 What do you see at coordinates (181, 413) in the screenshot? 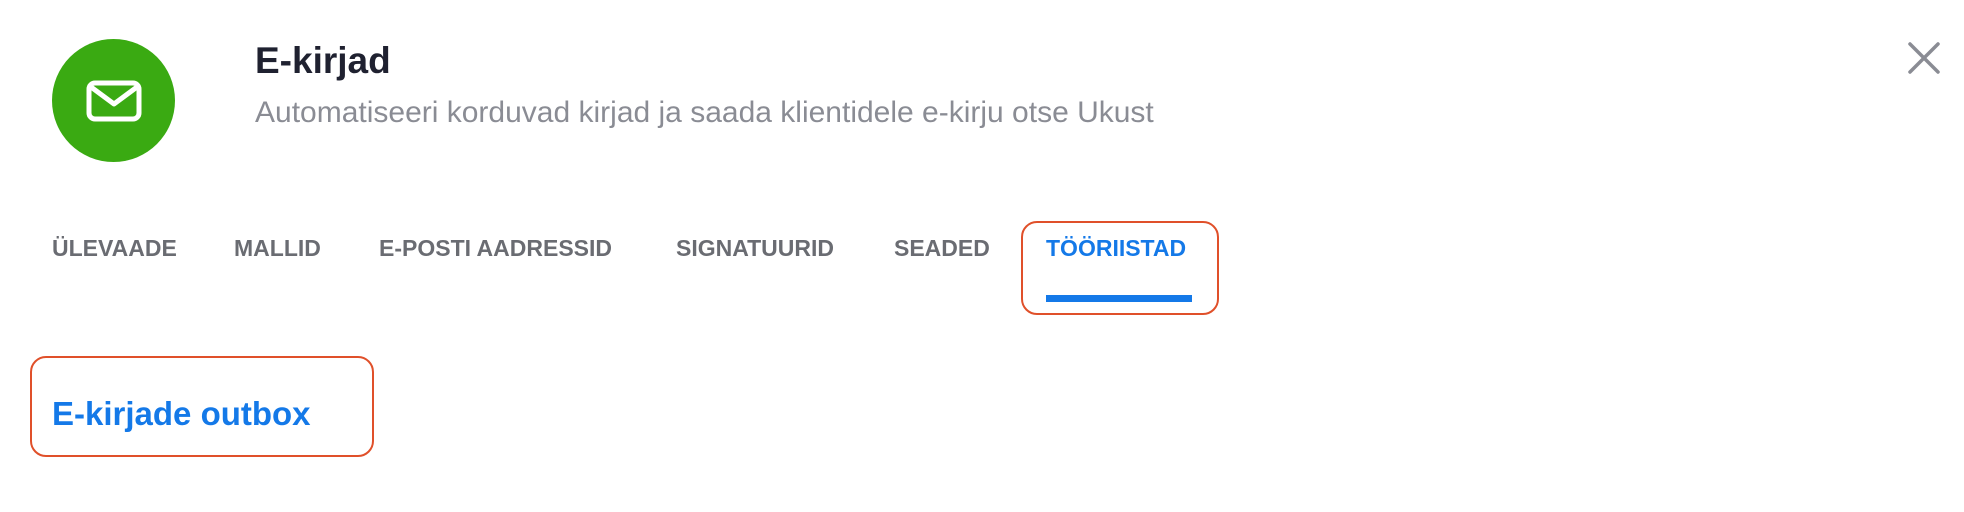
I see `email-outbox-link: E-kirjade outbox` at bounding box center [181, 413].